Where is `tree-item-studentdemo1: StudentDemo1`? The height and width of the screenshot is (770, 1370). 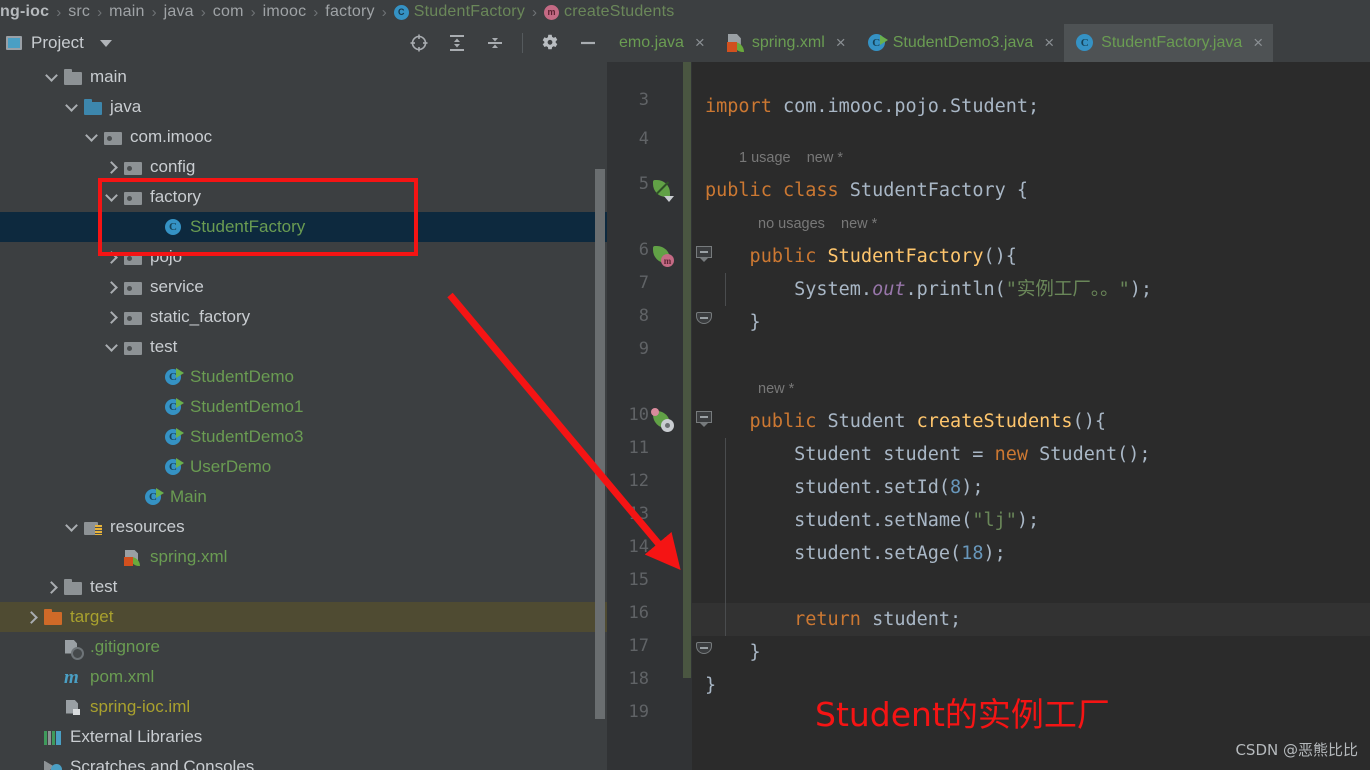
tree-item-studentdemo1: StudentDemo1 is located at coordinates (303, 407).